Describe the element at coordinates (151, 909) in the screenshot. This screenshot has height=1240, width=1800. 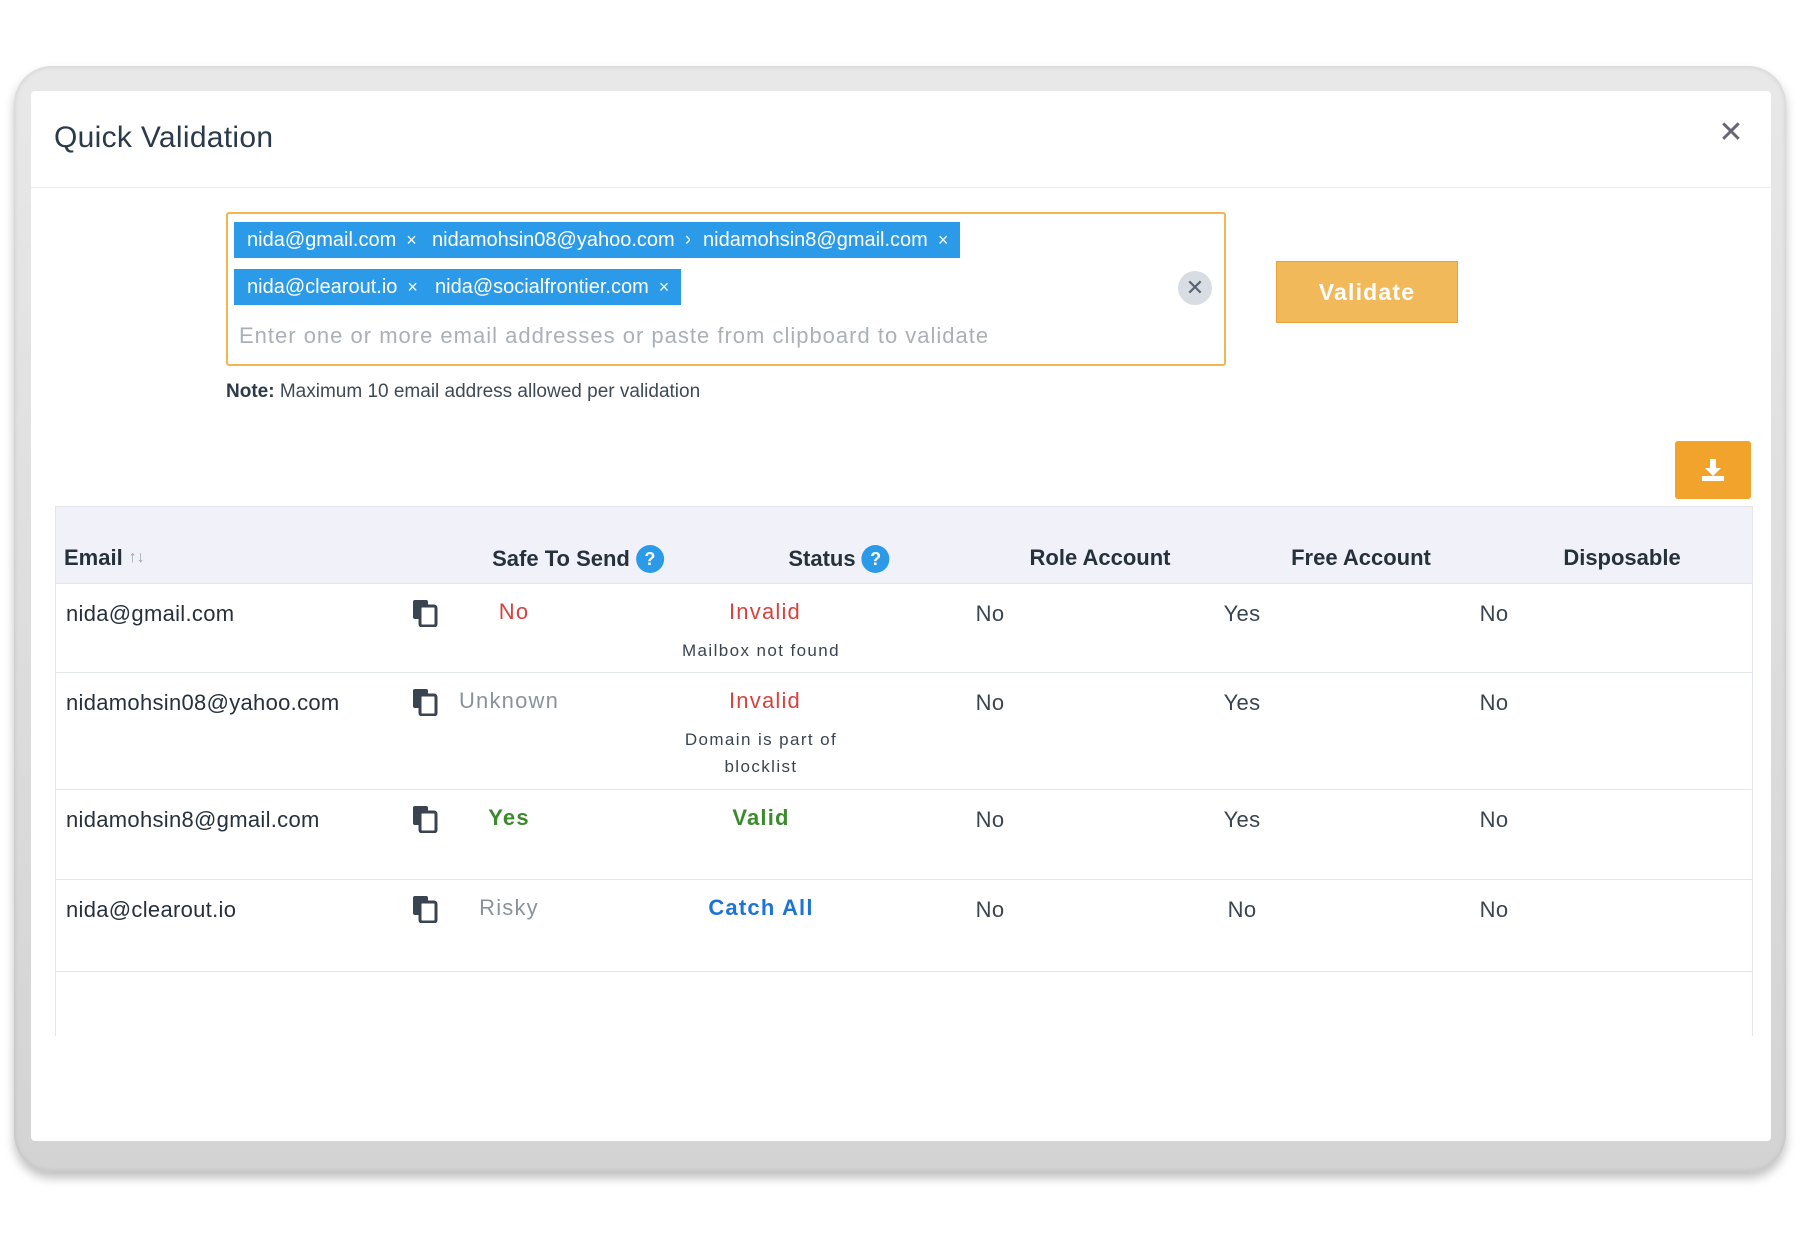
I see `row-email: nida@clearout.io` at that location.